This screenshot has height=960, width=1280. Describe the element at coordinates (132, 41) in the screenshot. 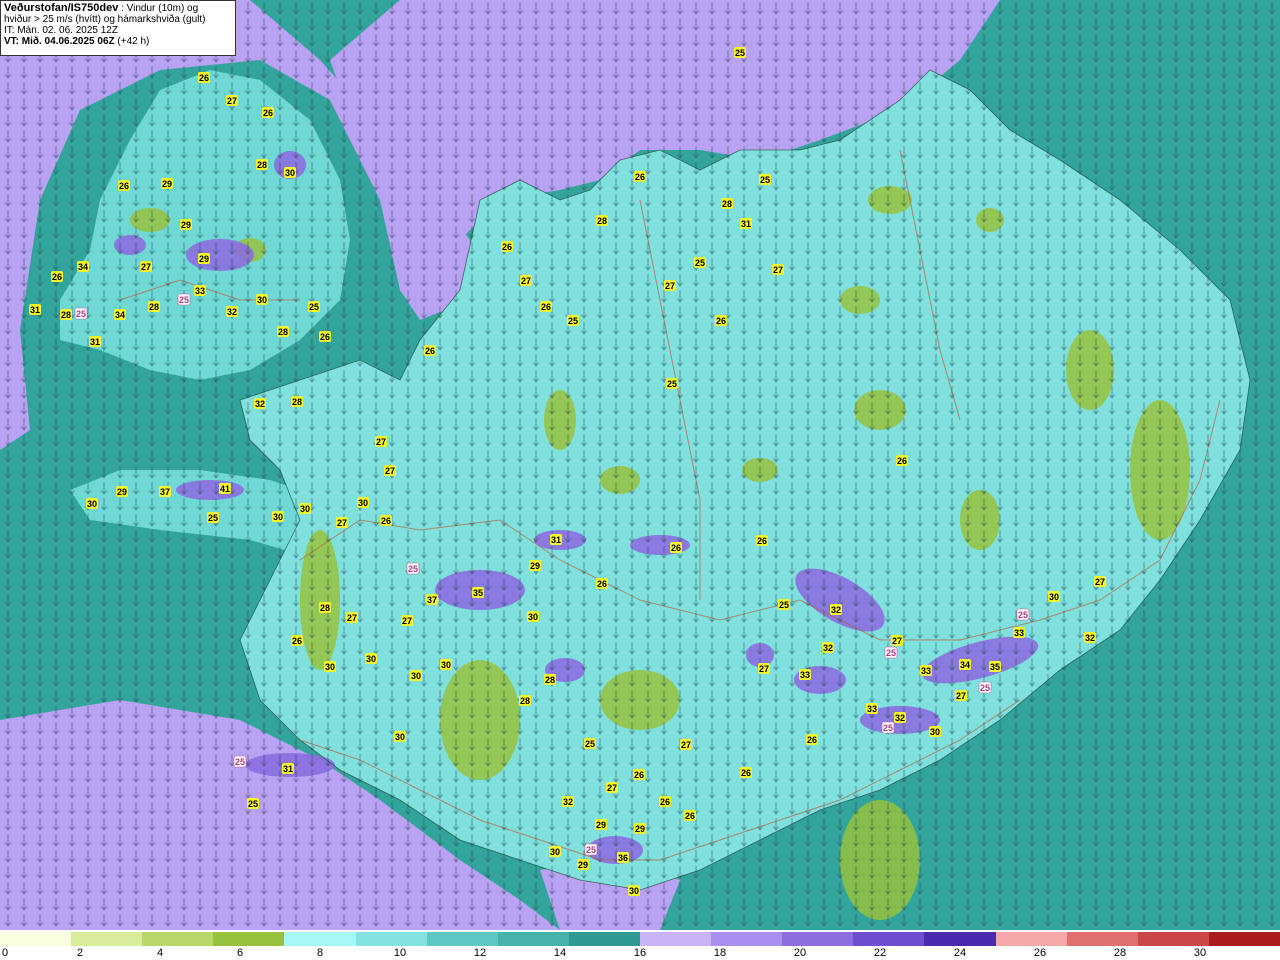

I see `lead-time: (+42 h)` at that location.